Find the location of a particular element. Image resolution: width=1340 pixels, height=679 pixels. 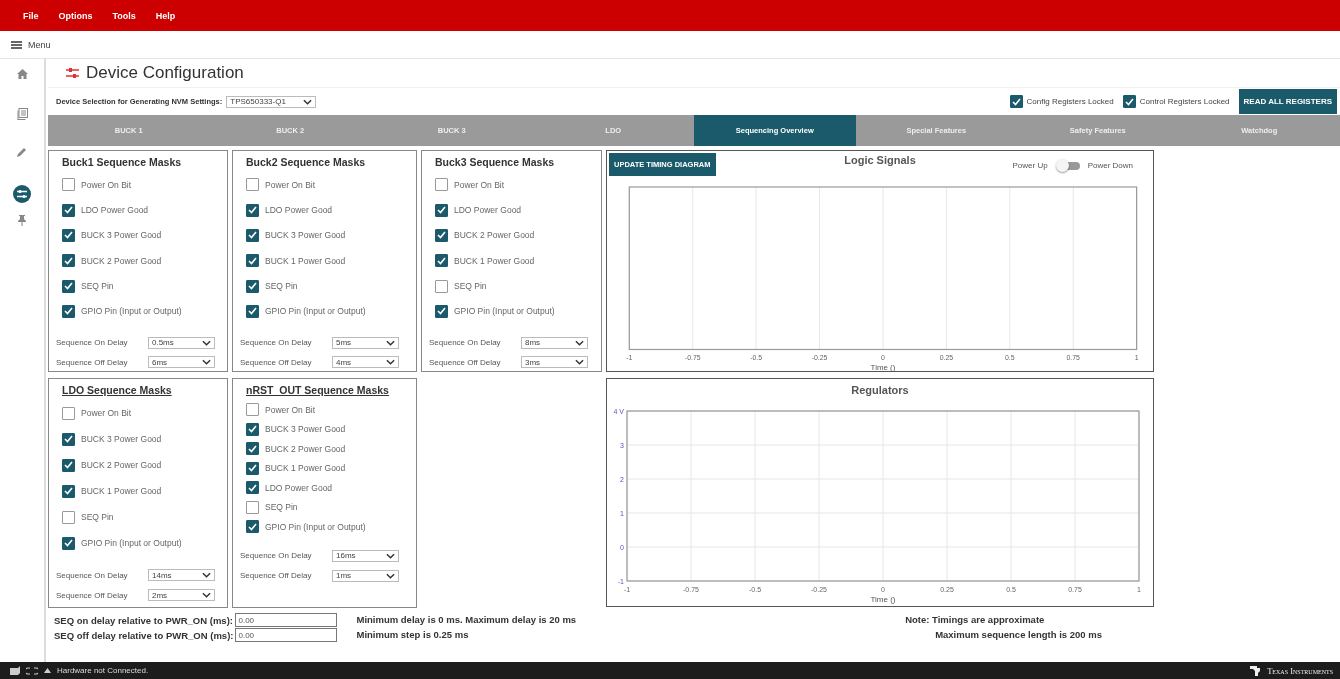

page-title: Device Configuration is located at coordinates (165, 73).